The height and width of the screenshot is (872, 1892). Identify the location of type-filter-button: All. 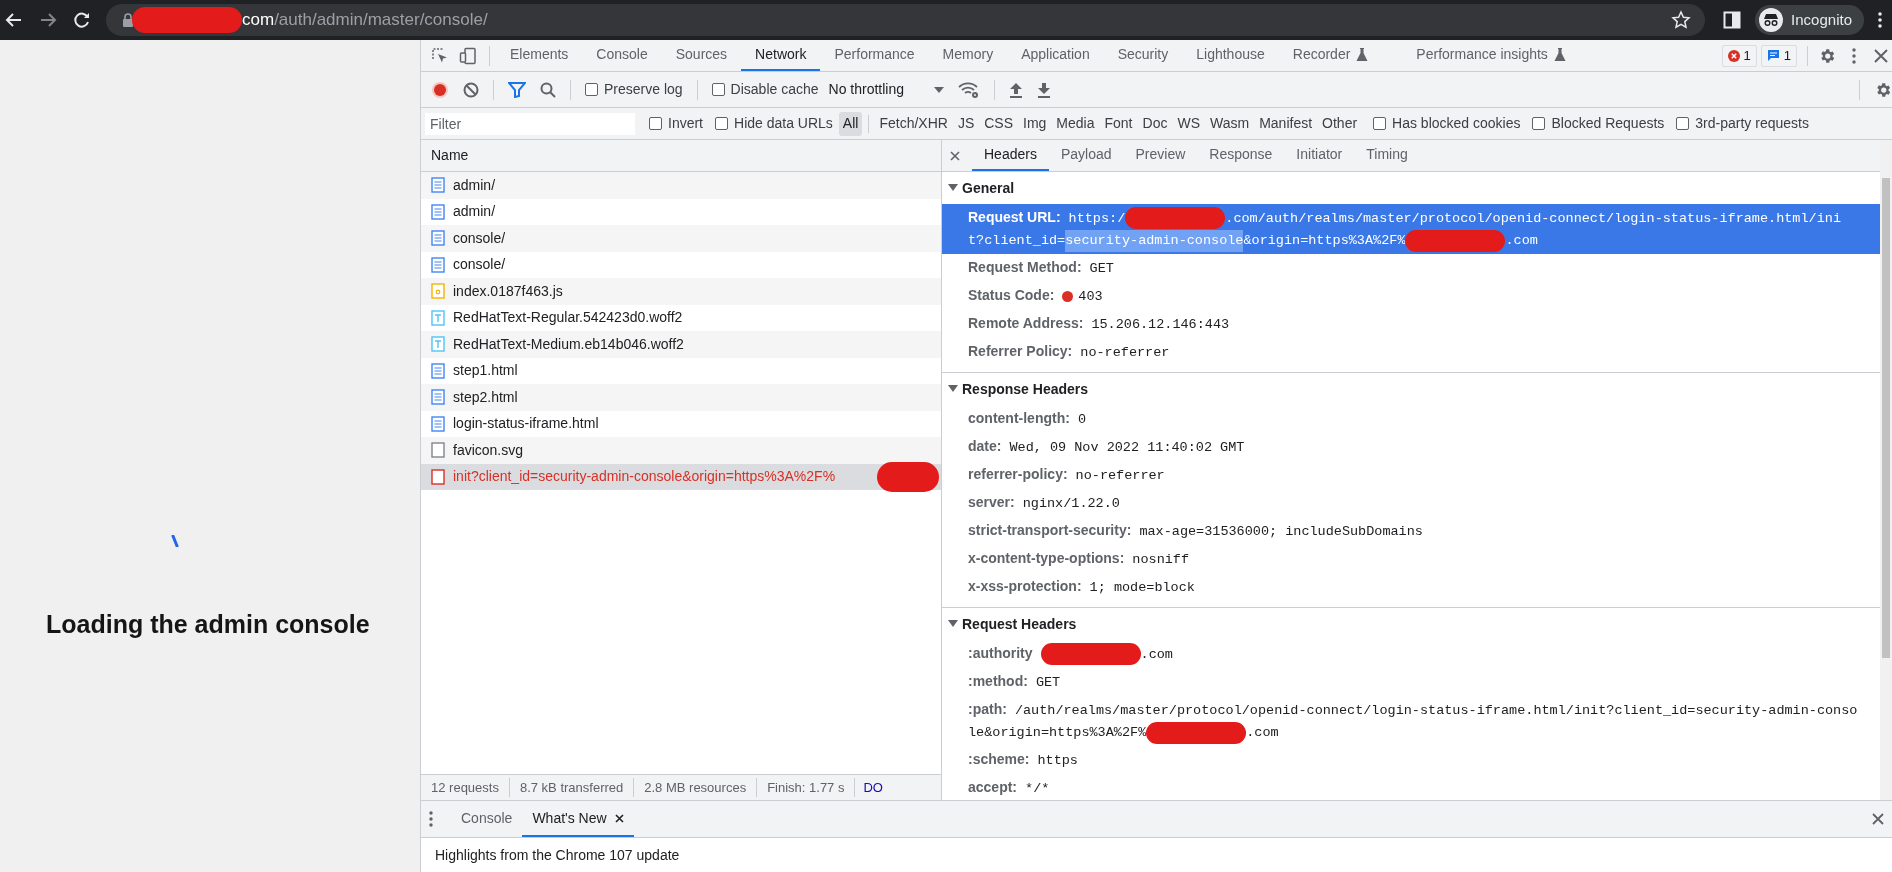
(850, 123).